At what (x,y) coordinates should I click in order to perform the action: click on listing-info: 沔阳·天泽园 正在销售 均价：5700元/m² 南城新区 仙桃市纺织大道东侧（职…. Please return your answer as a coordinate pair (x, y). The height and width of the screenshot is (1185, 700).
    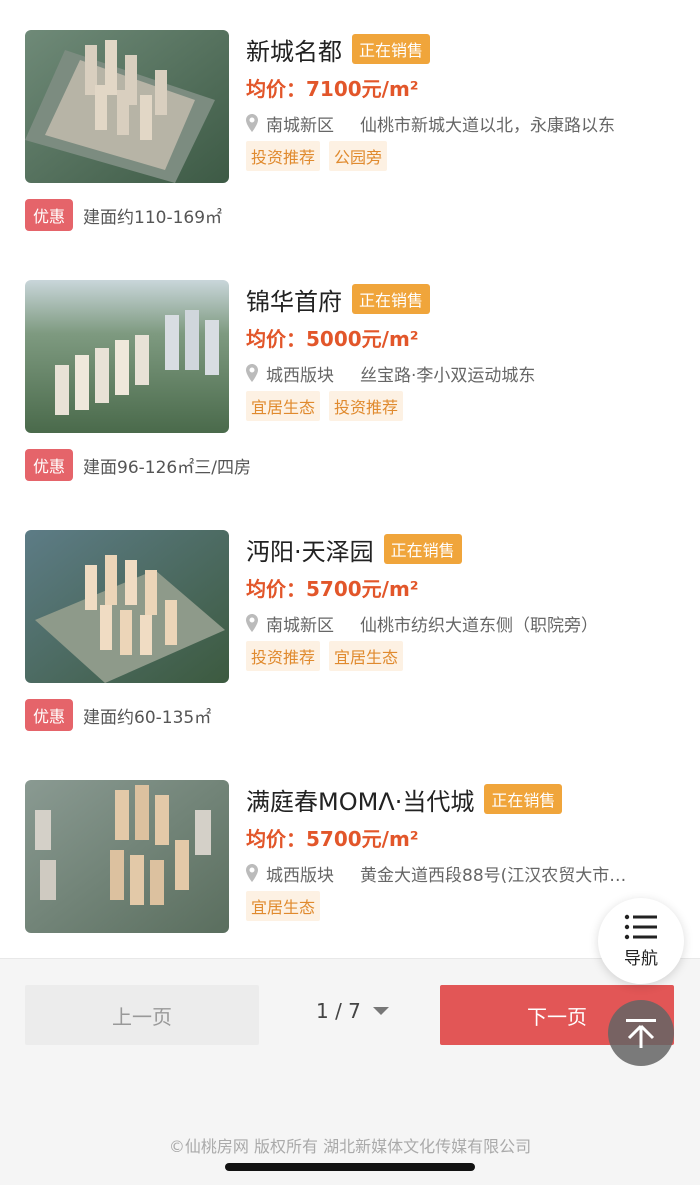
    Looking at the image, I should click on (463, 600).